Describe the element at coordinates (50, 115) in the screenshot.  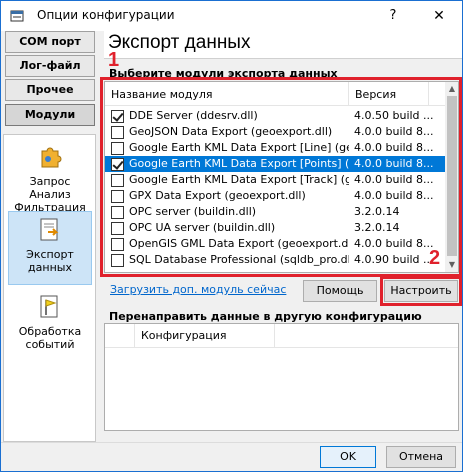
I see `tab-modules: Модули` at that location.